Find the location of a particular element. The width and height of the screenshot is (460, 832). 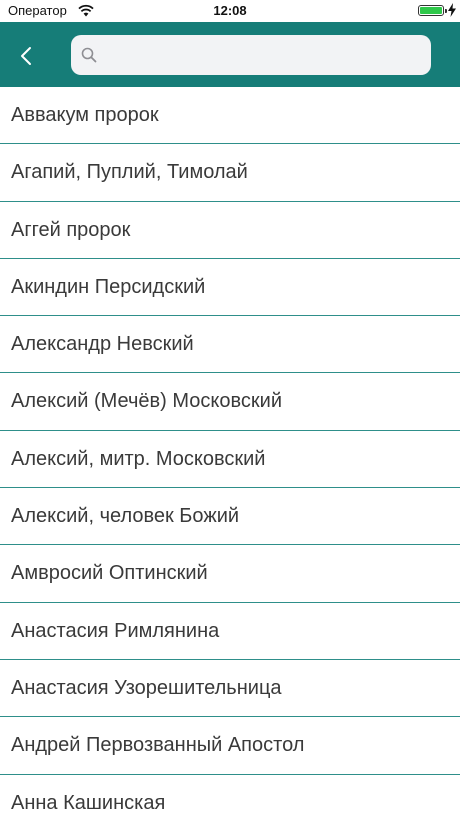

list-item: Алексий (Мечёв) Московский is located at coordinates (230, 402).